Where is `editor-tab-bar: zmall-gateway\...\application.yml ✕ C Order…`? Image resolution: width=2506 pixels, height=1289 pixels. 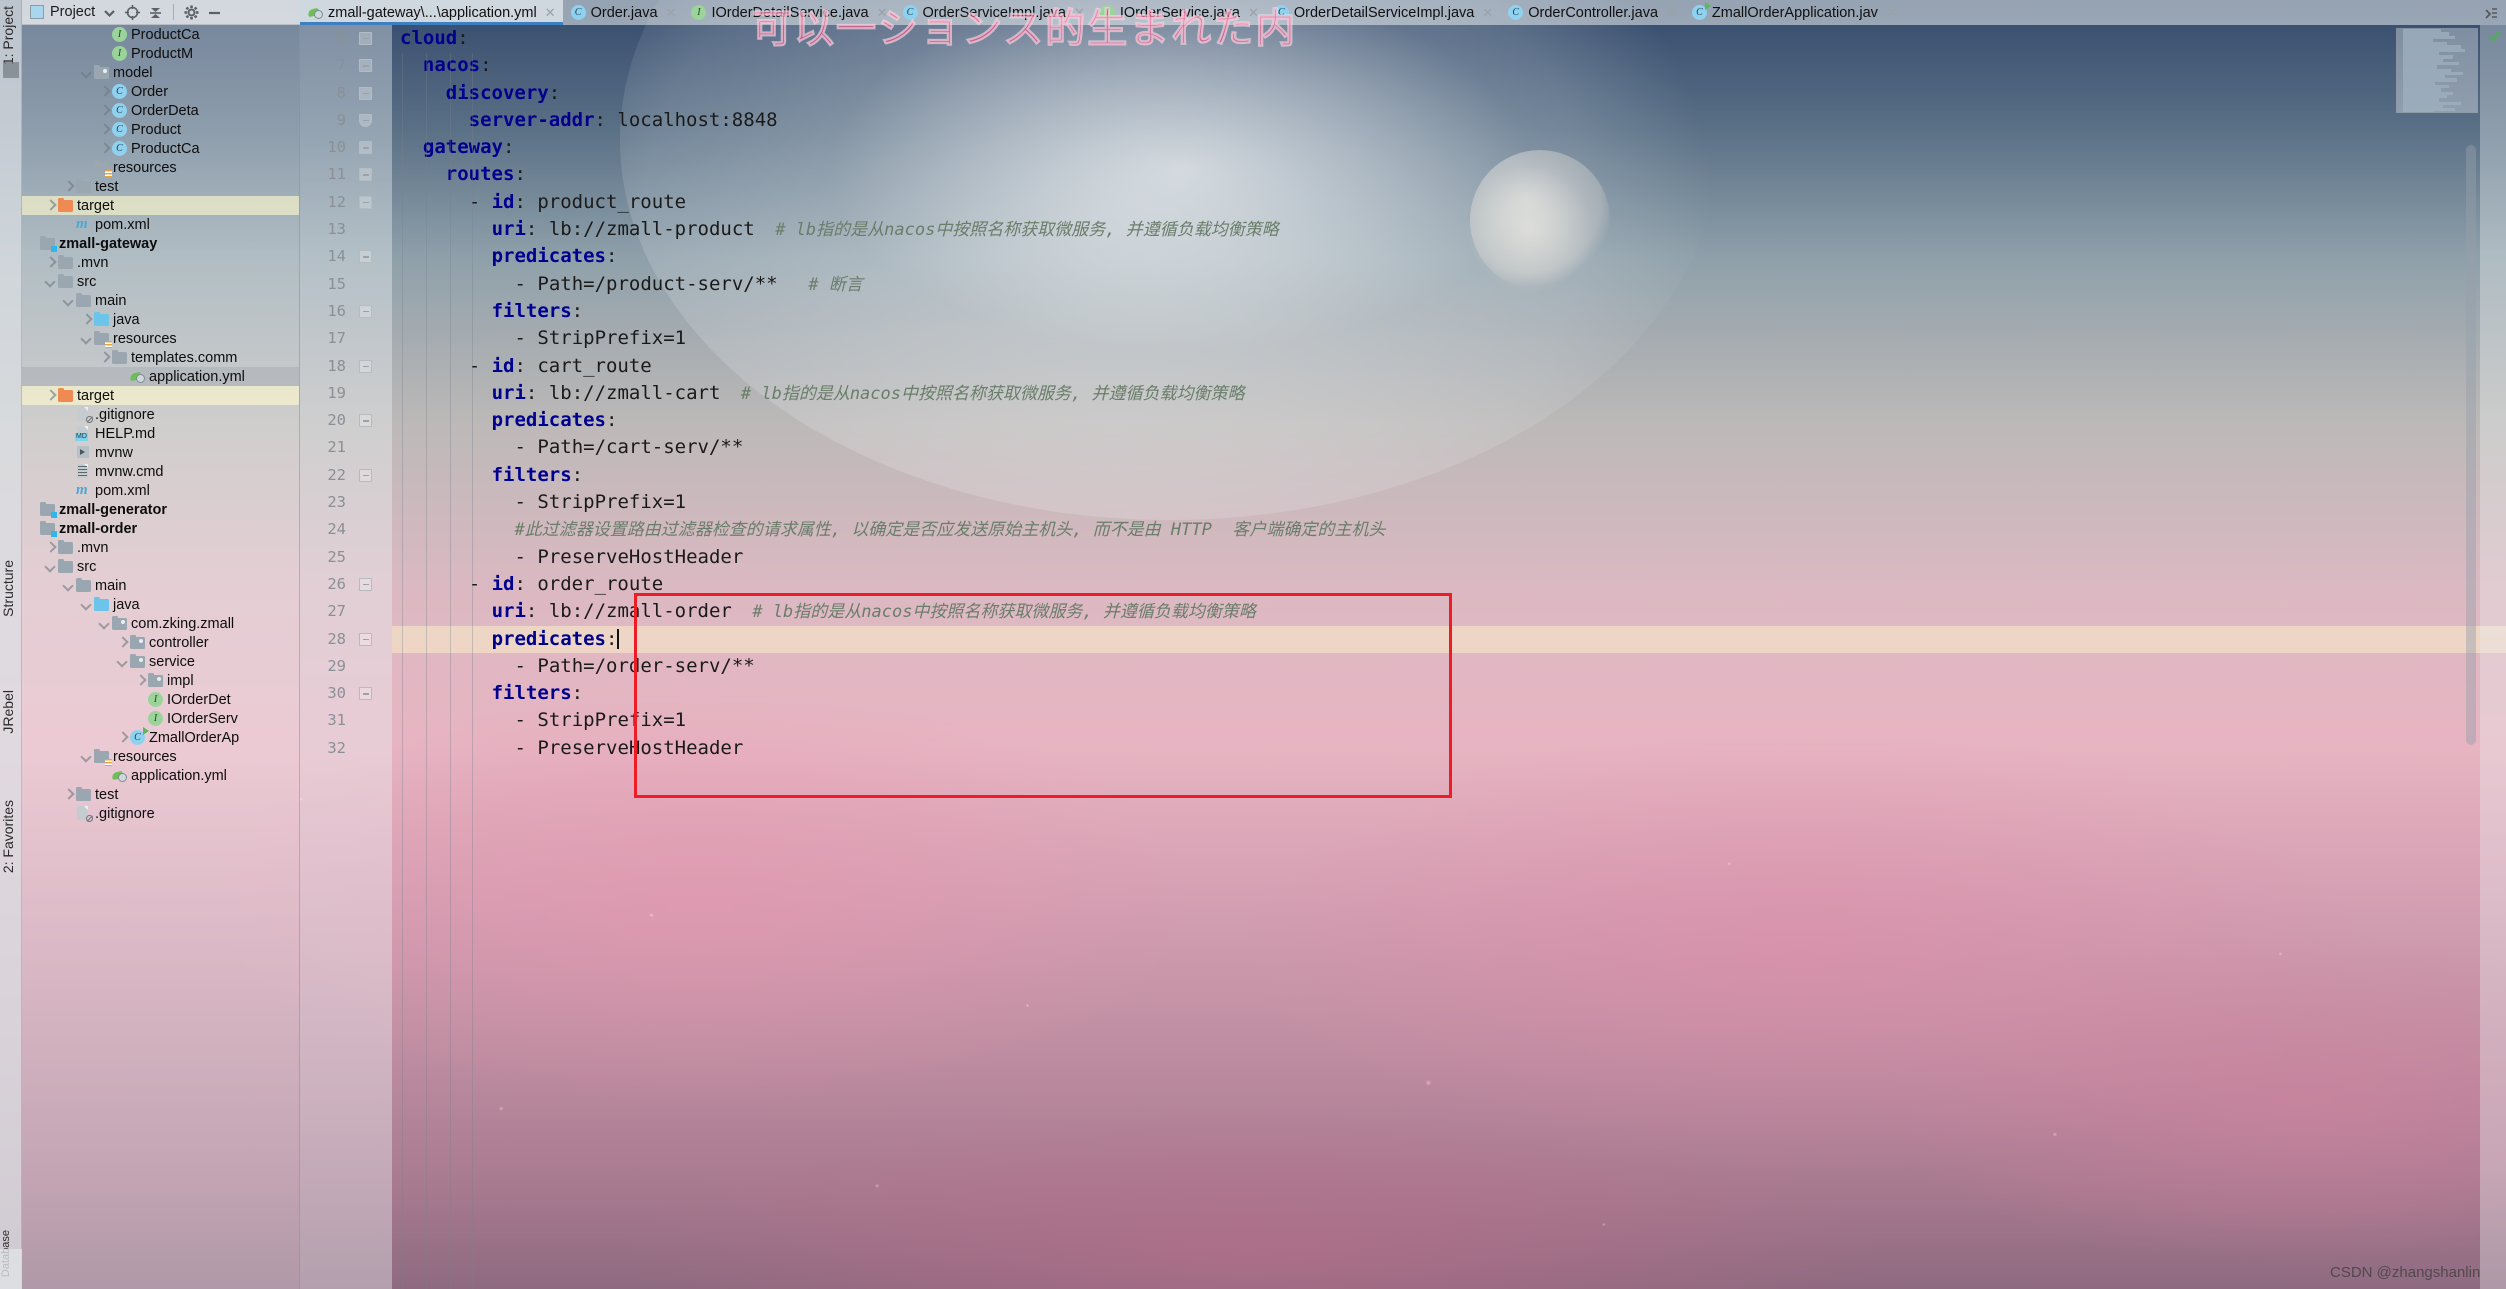
editor-tab-bar: zmall-gateway\...\application.yml ✕ C Order… is located at coordinates (1403, 12).